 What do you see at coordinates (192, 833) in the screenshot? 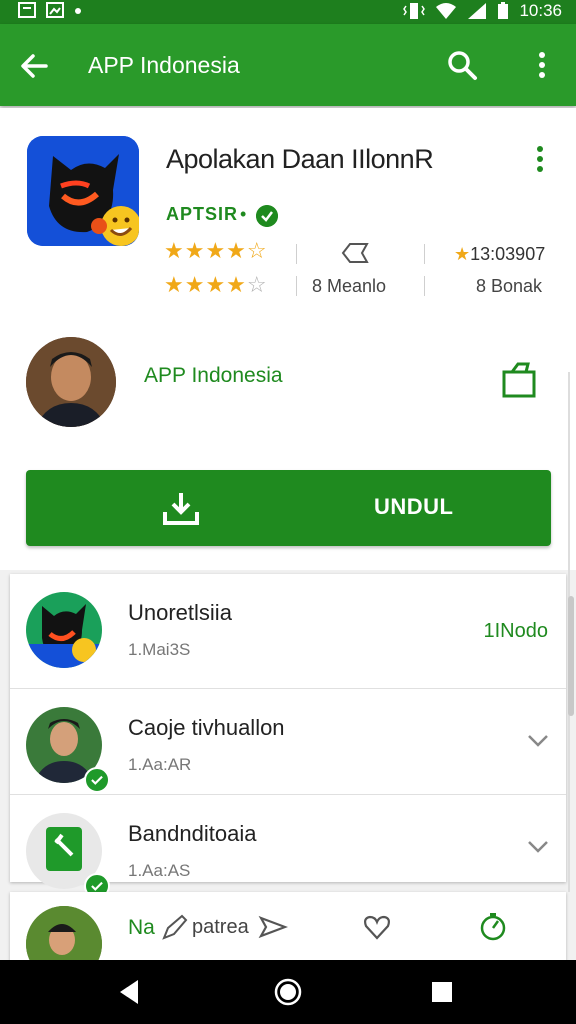
I see `list-item-title: Bandnditoaia` at bounding box center [192, 833].